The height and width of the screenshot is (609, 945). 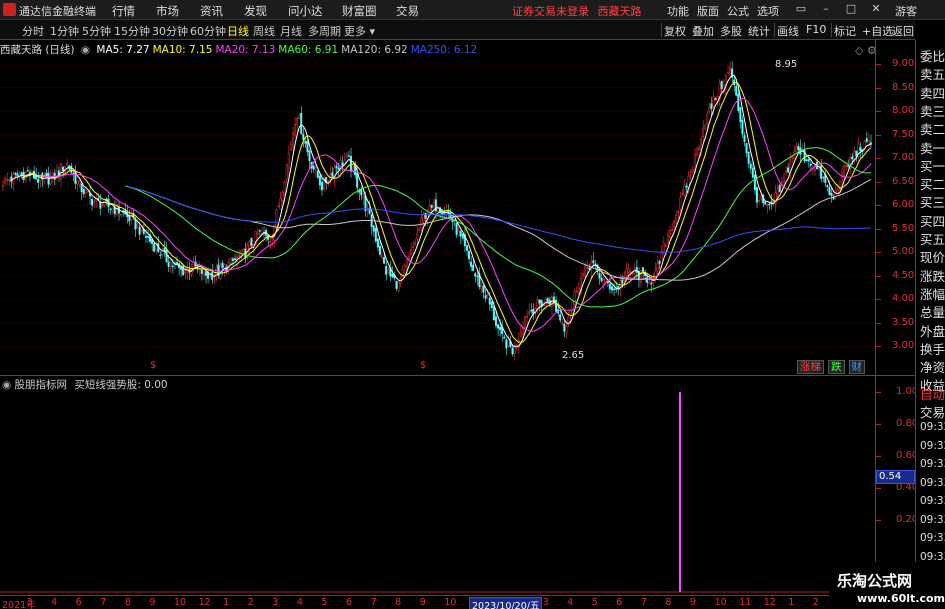 I want to click on quote-field-label: 外盘, so click(x=932, y=331).